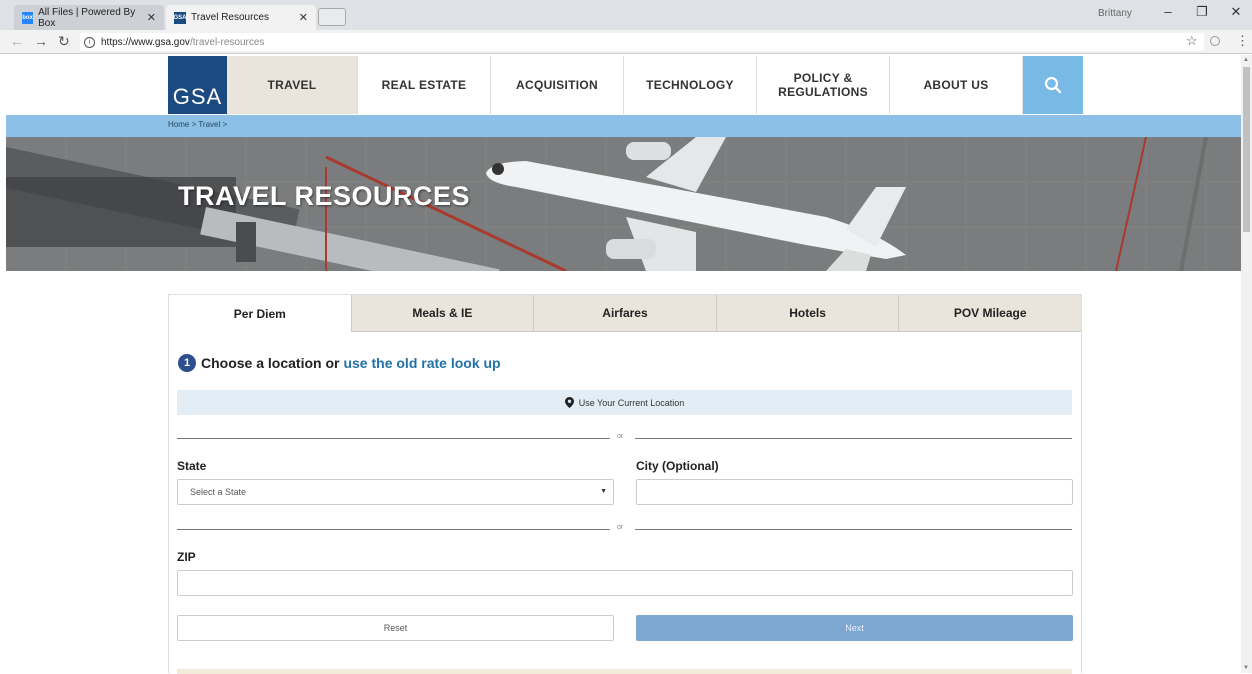 This screenshot has width=1252, height=674. Describe the element at coordinates (41, 41) in the screenshot. I see `forward-icon: →` at that location.